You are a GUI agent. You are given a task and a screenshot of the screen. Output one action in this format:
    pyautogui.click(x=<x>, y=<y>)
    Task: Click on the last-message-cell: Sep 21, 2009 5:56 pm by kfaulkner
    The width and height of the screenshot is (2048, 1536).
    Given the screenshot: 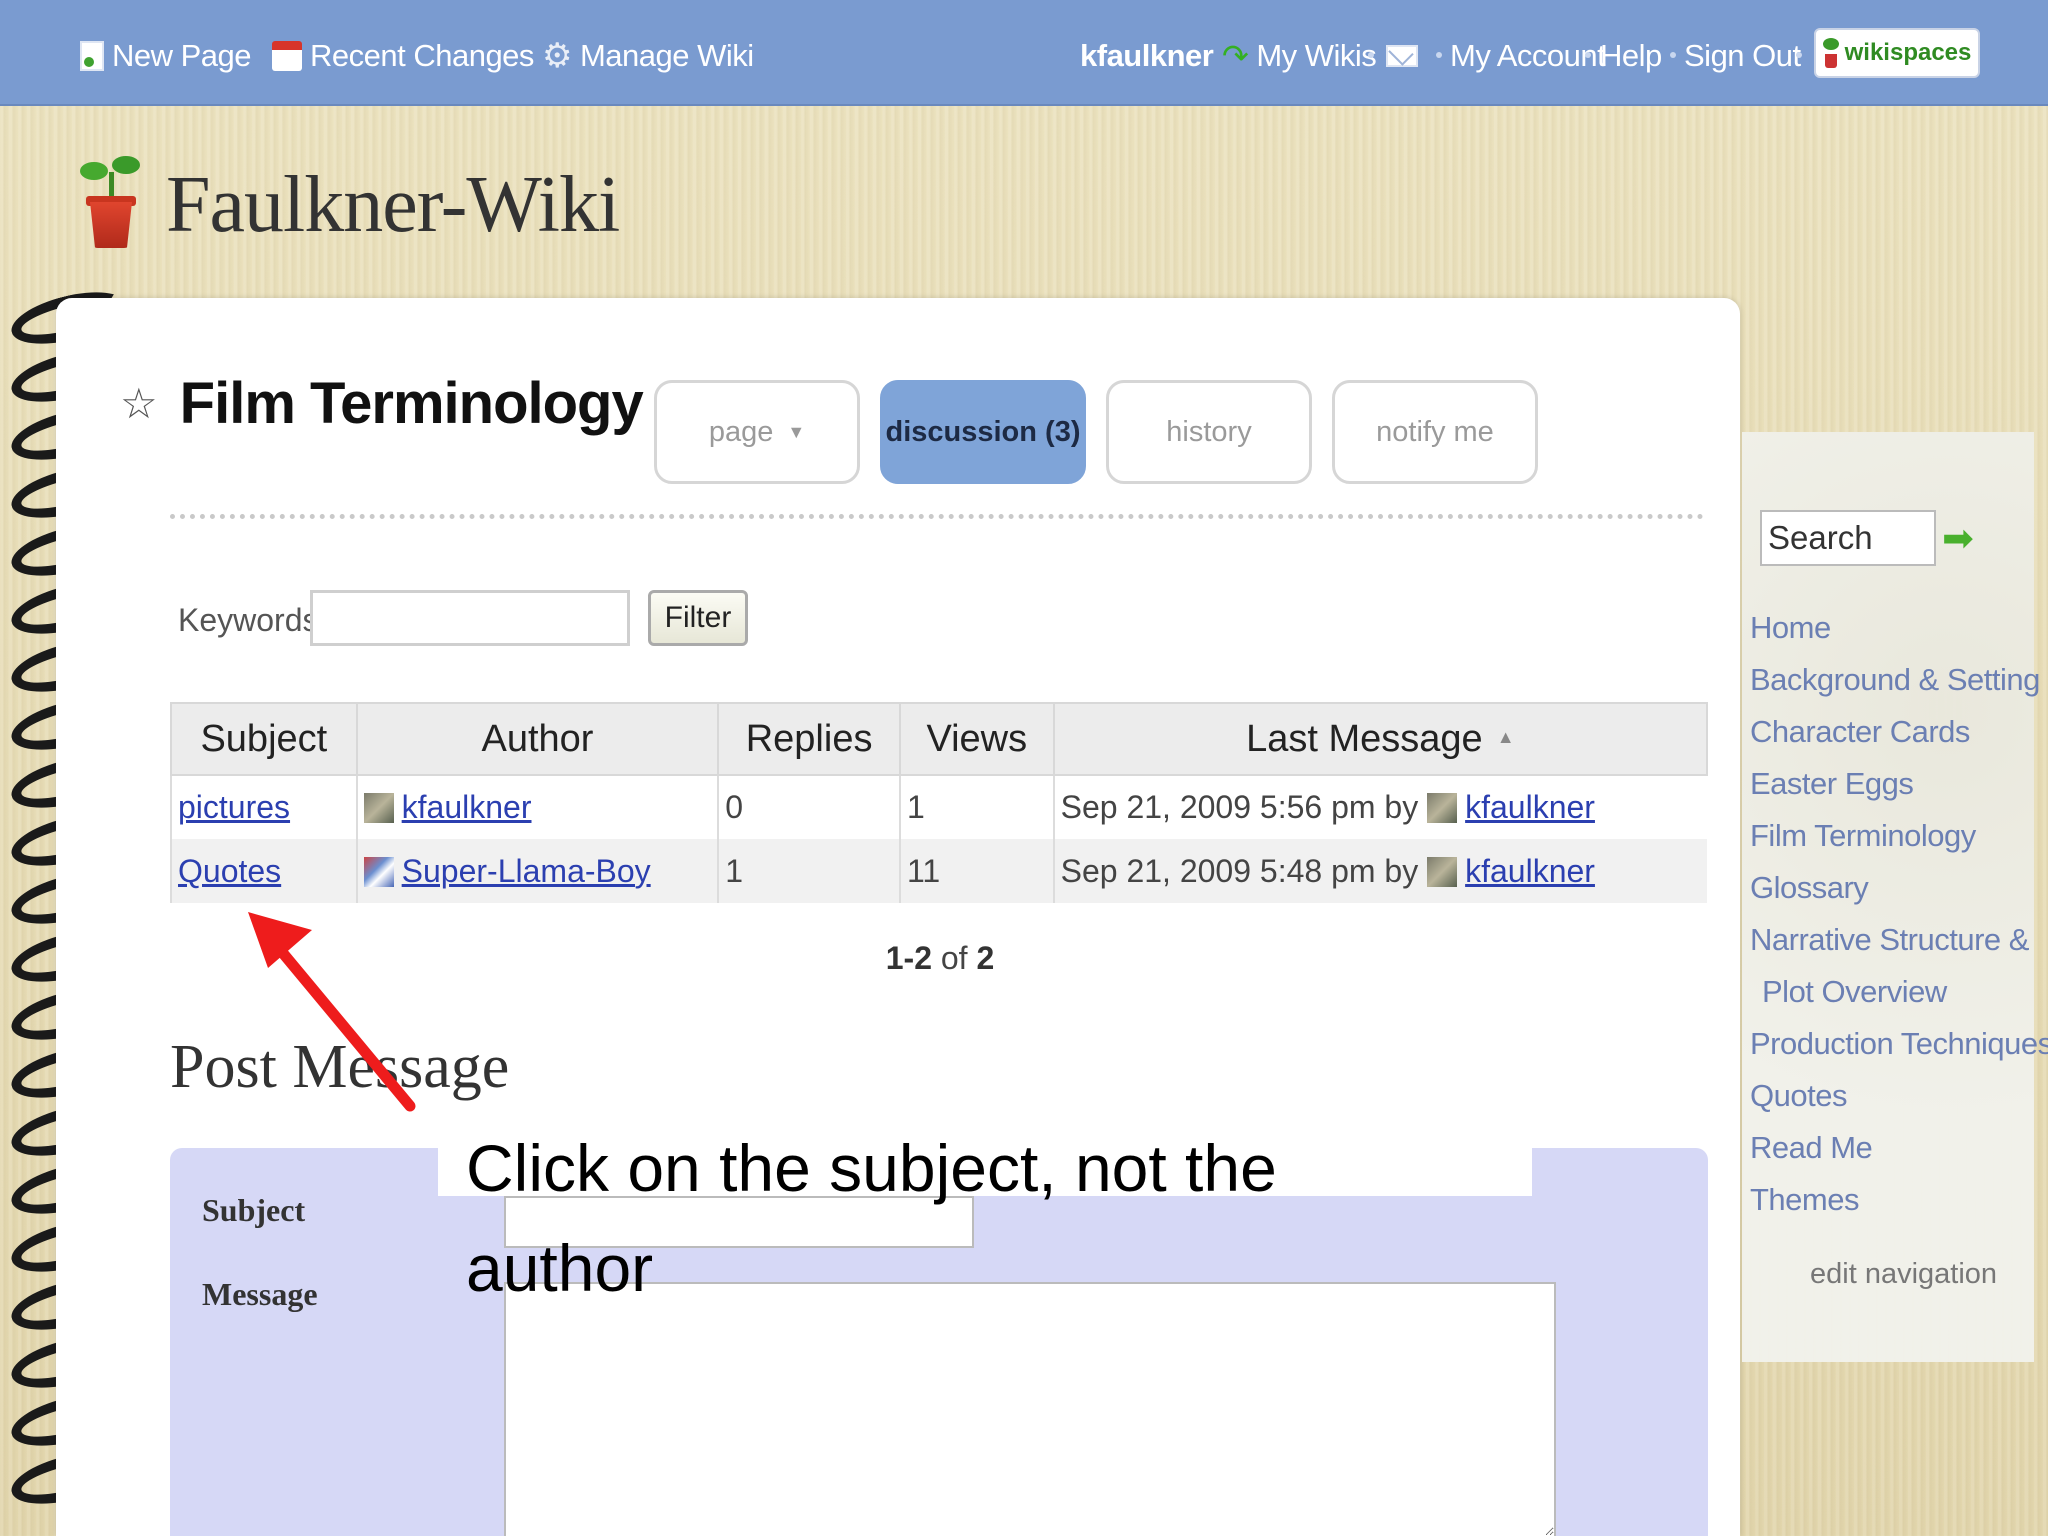 What is the action you would take?
    pyautogui.click(x=1379, y=807)
    